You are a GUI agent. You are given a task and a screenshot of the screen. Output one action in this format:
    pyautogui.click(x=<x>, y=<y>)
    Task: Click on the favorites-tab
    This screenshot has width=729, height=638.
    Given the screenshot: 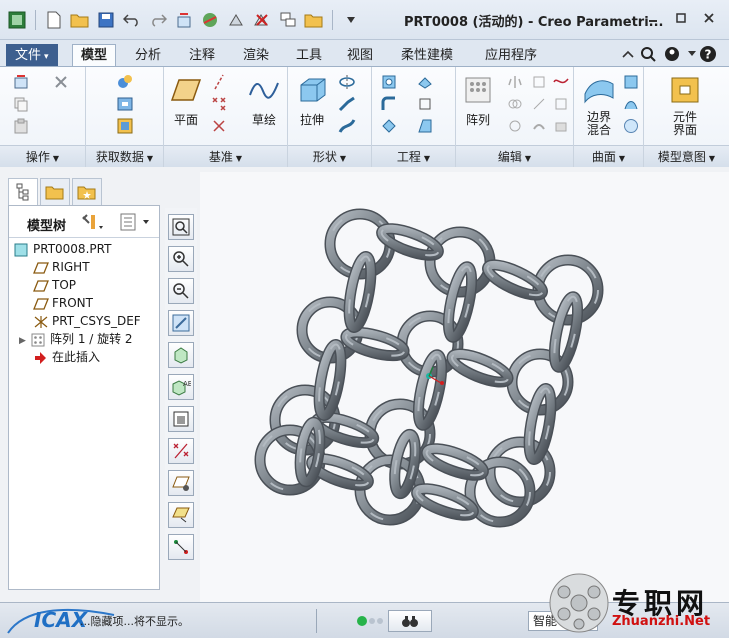 What is the action you would take?
    pyautogui.click(x=87, y=192)
    